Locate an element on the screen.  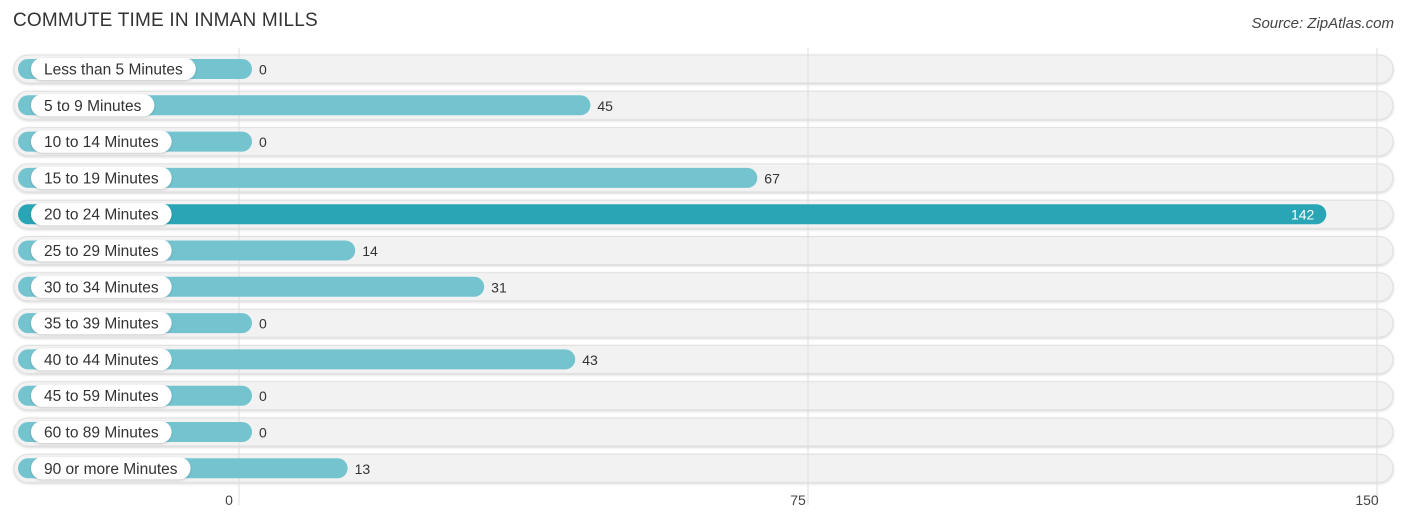
value-label: 13 is located at coordinates (363, 469).